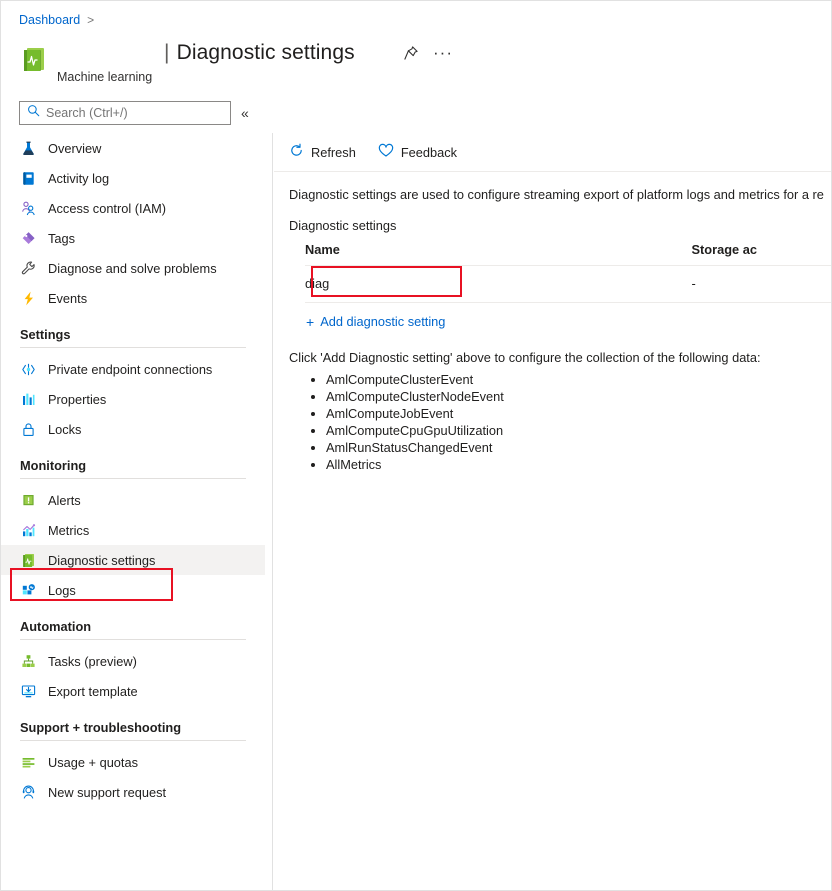 The height and width of the screenshot is (891, 832). Describe the element at coordinates (578, 447) in the screenshot. I see `list-item: AmlRunStatusChangedEvent` at that location.